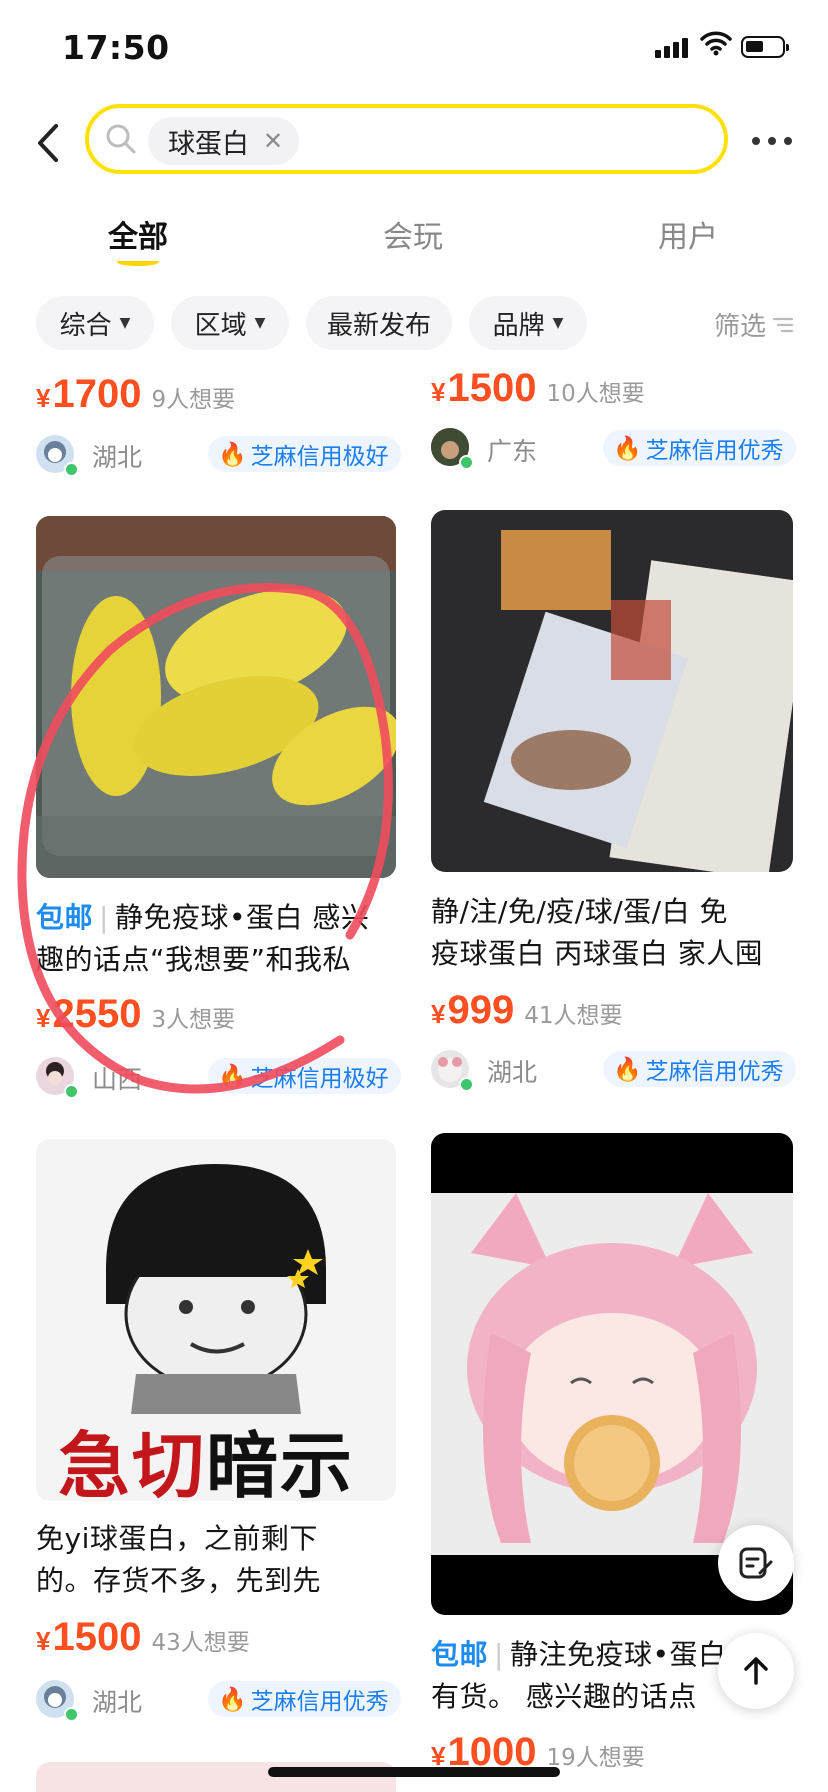 This screenshot has height=1792, width=828. I want to click on back-to-top-button, so click(756, 1671).